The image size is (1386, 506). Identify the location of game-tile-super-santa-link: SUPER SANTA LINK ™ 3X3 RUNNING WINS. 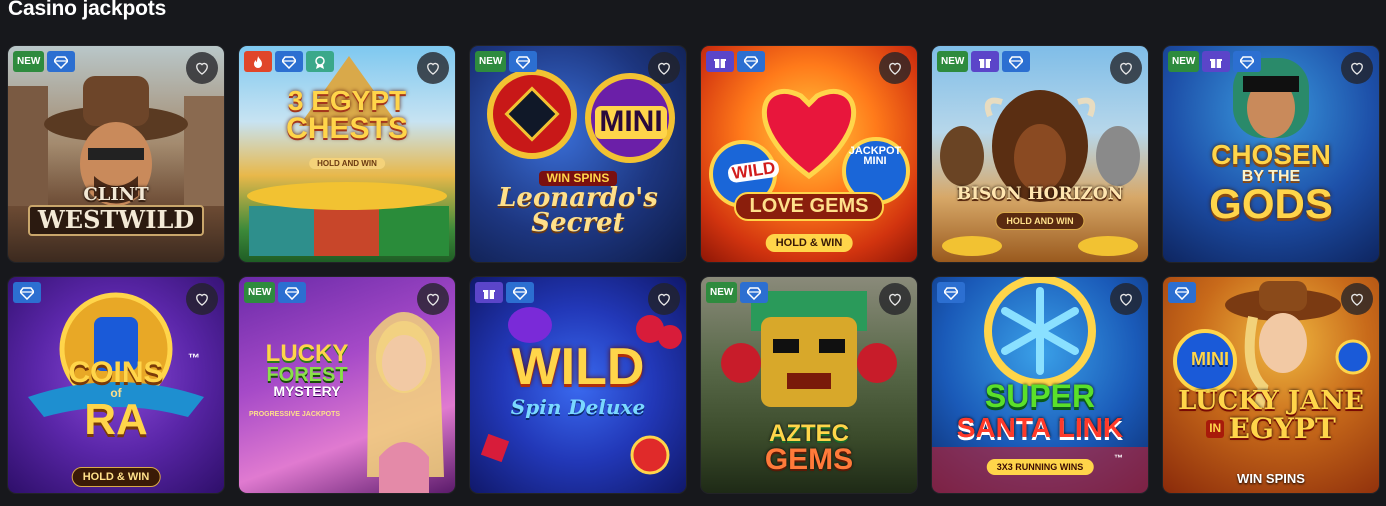
(1040, 385).